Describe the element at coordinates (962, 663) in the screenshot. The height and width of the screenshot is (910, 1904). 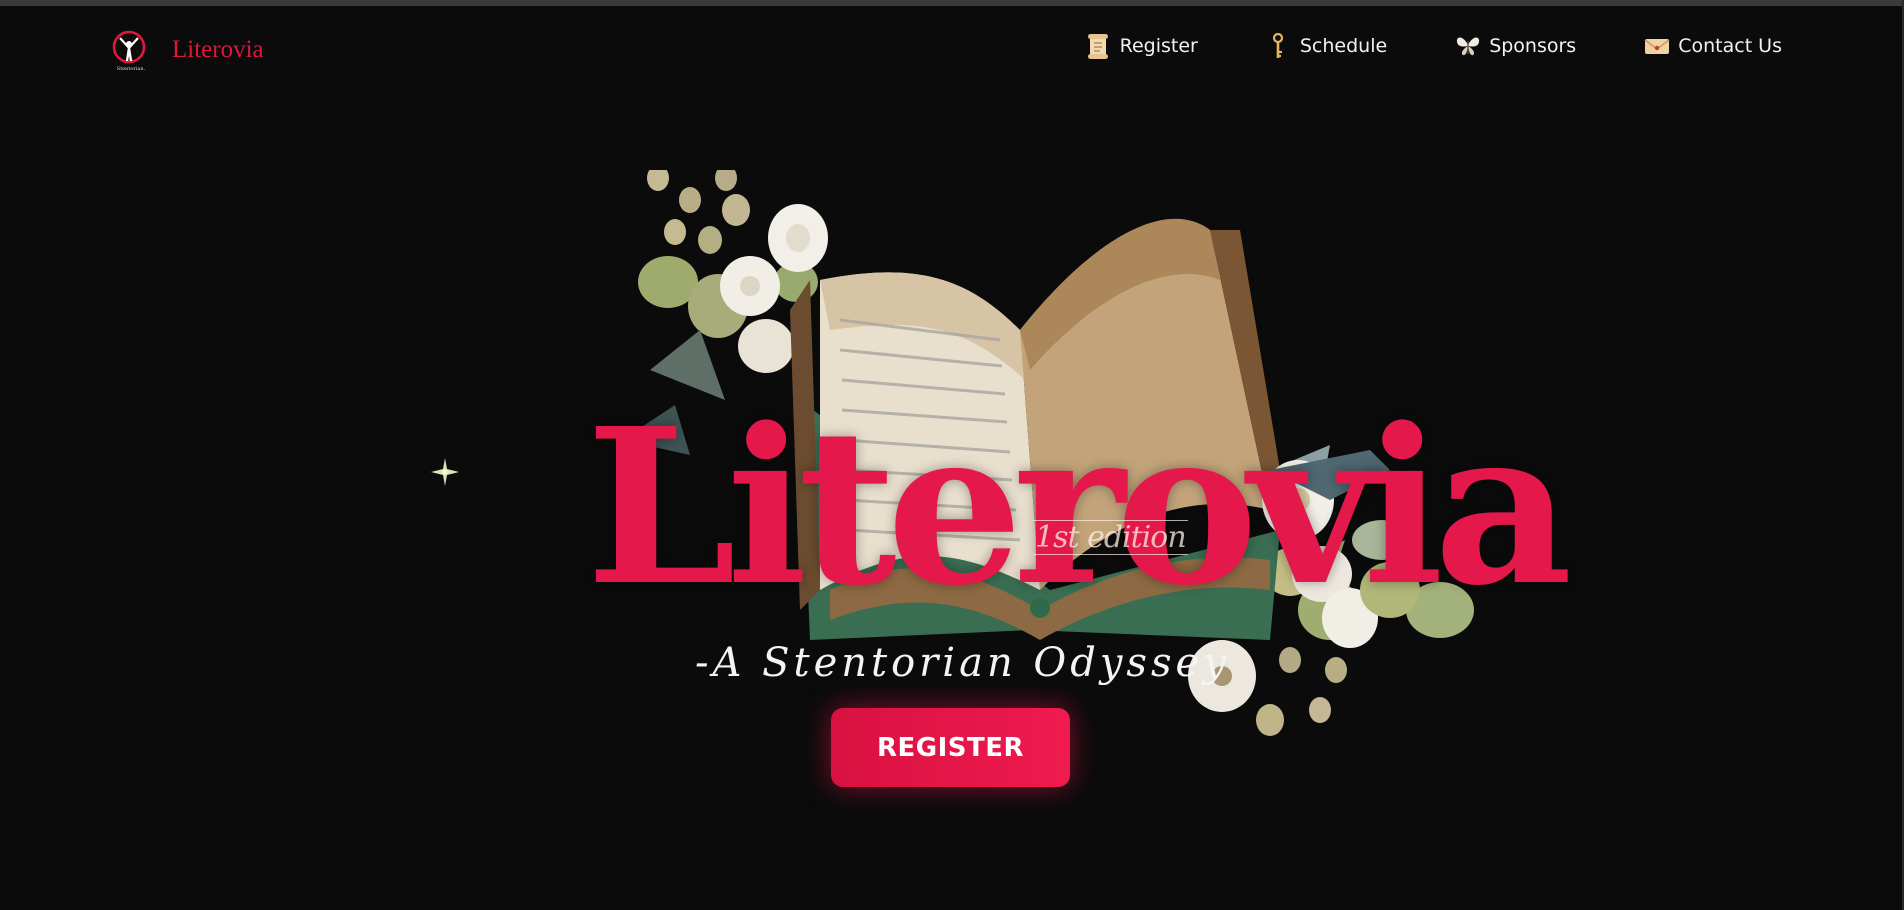
I see `hero-tagline: -A Stentorian Odyssey` at that location.